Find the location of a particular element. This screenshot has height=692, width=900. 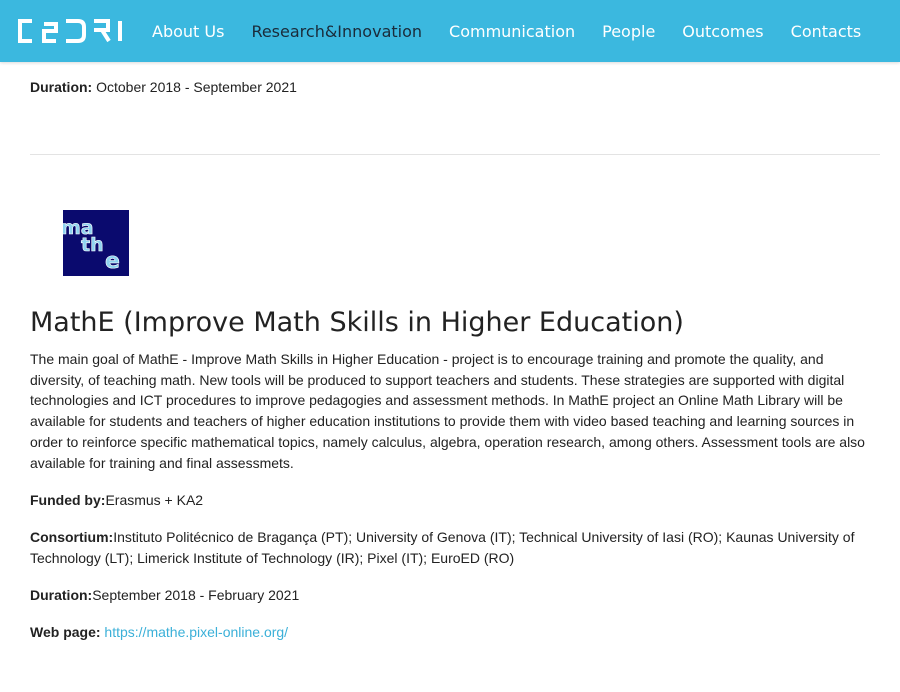

cedri-logo is located at coordinates (71, 31).